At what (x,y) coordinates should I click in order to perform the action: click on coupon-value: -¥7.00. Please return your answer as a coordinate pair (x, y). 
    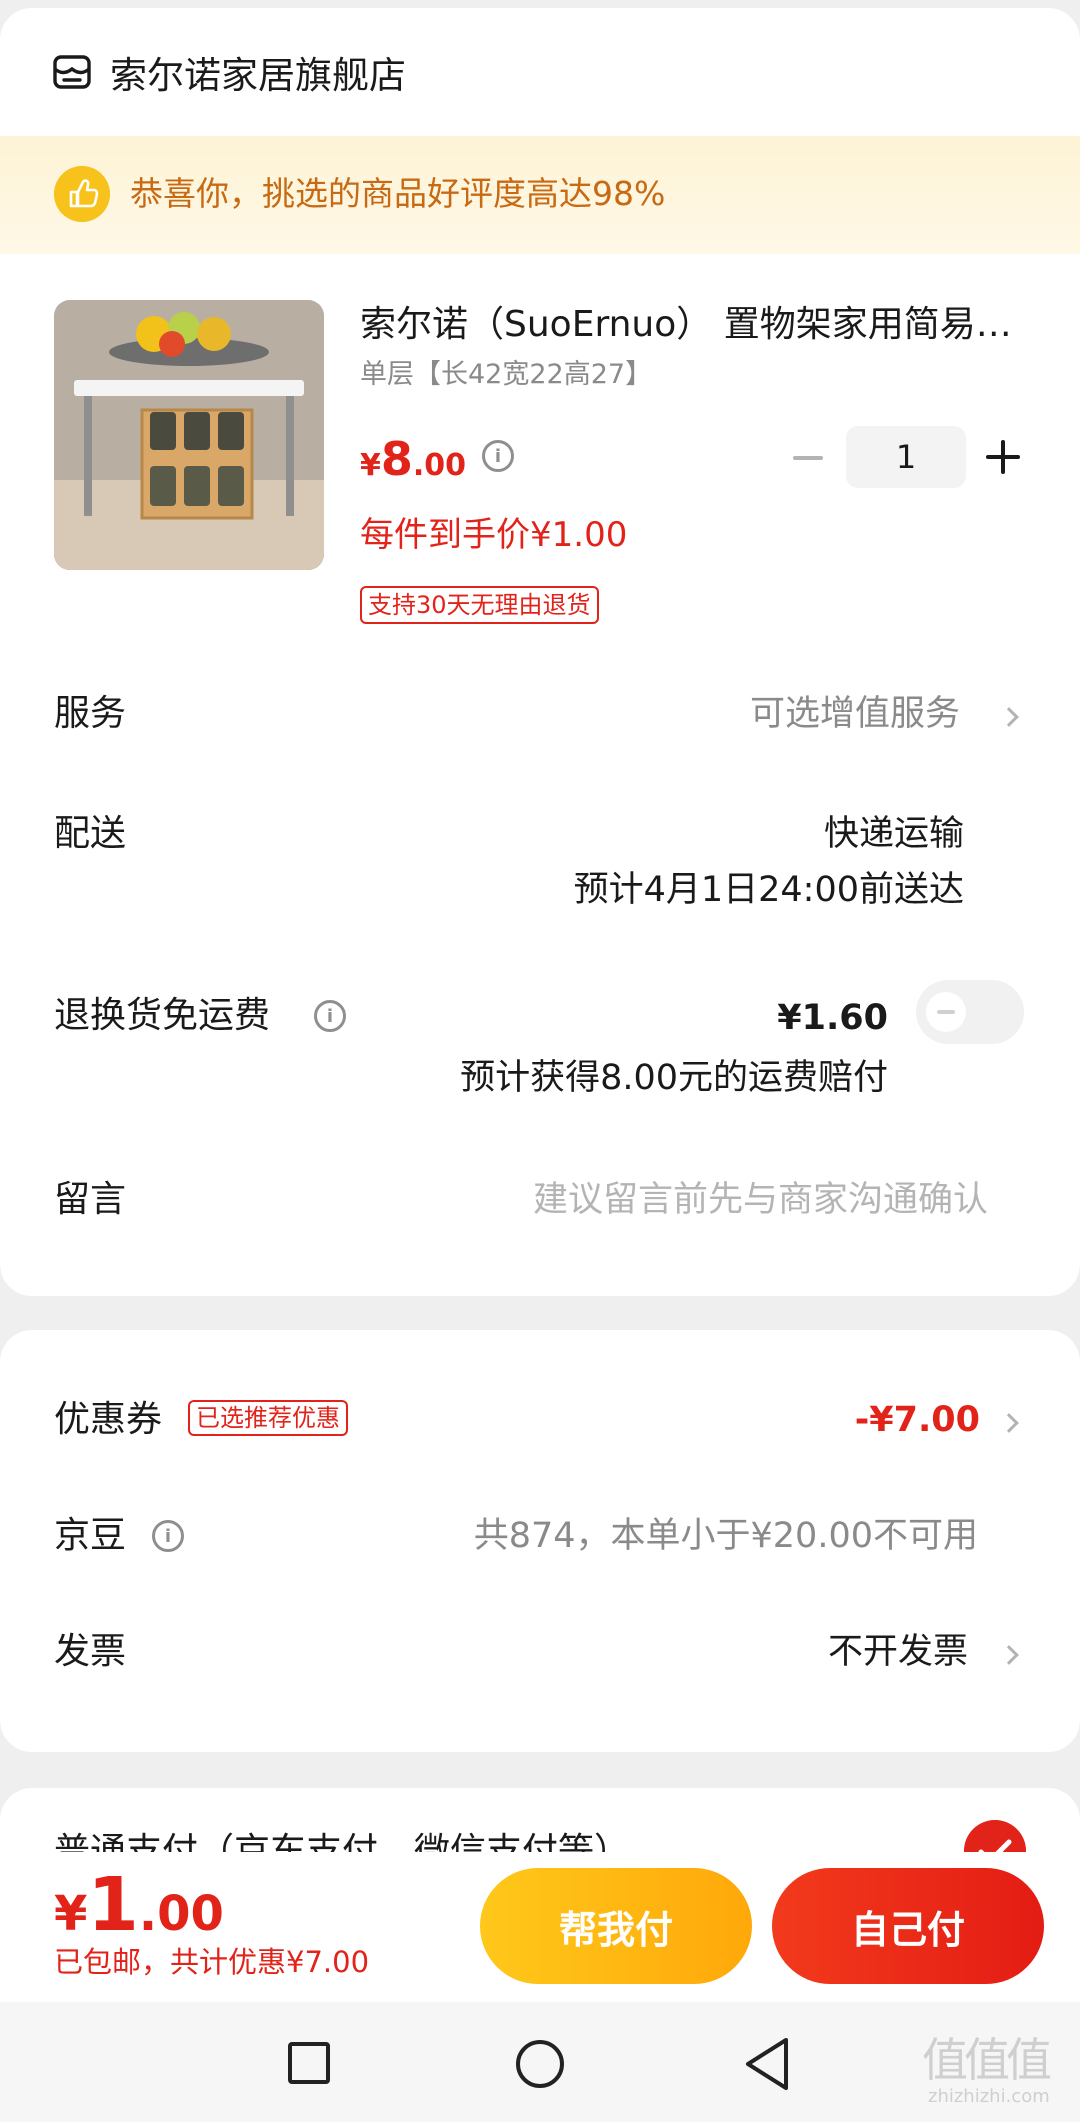
    Looking at the image, I should click on (917, 1420).